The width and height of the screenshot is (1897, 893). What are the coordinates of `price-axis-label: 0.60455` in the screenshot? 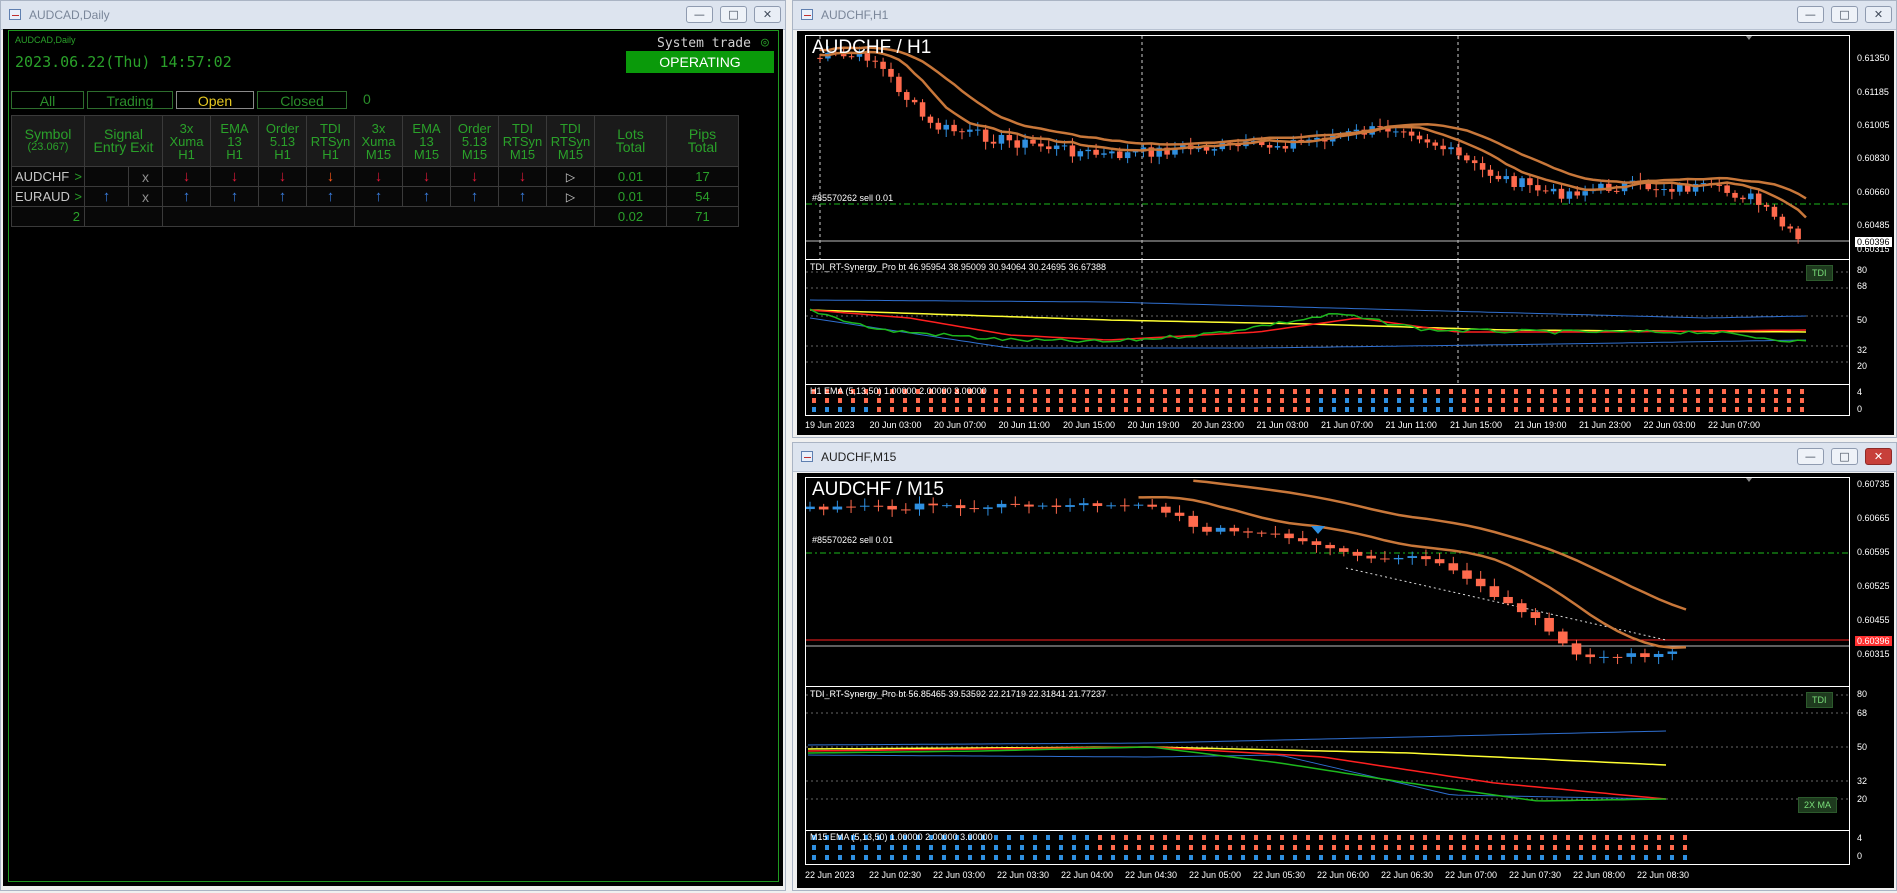 It's located at (1873, 620).